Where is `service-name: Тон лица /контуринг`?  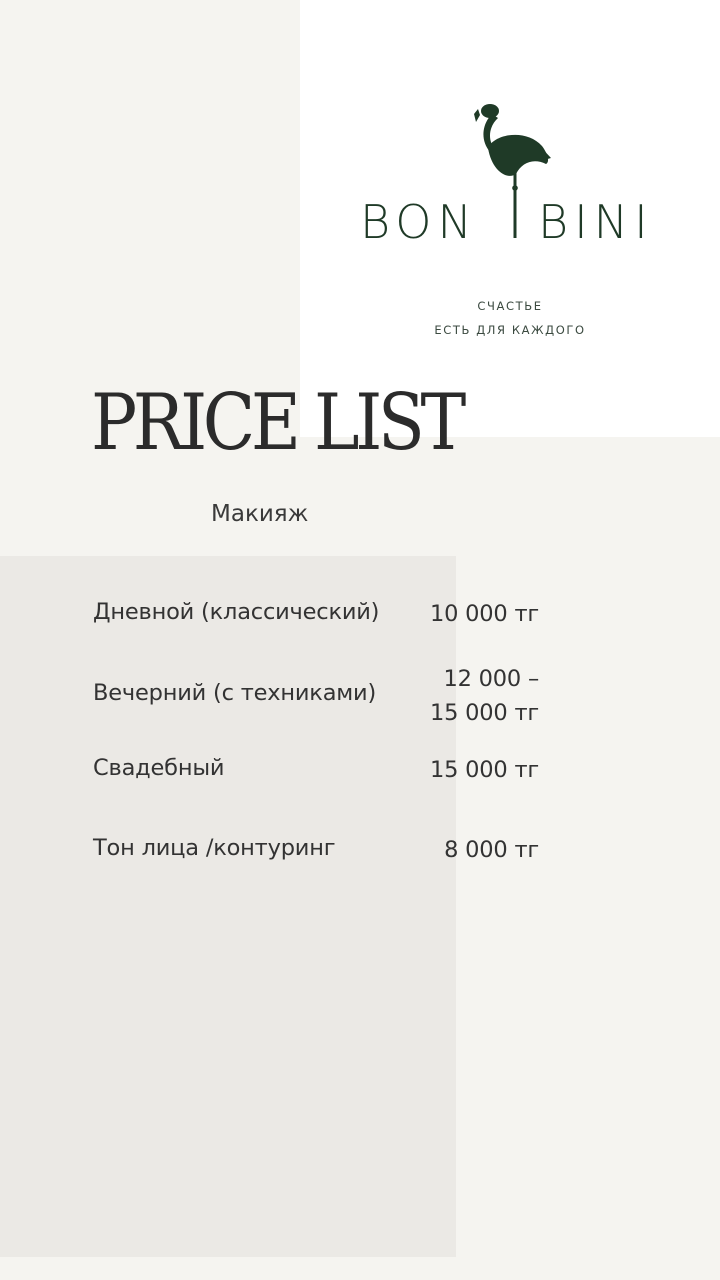 service-name: Тон лица /контуринг is located at coordinates (214, 848).